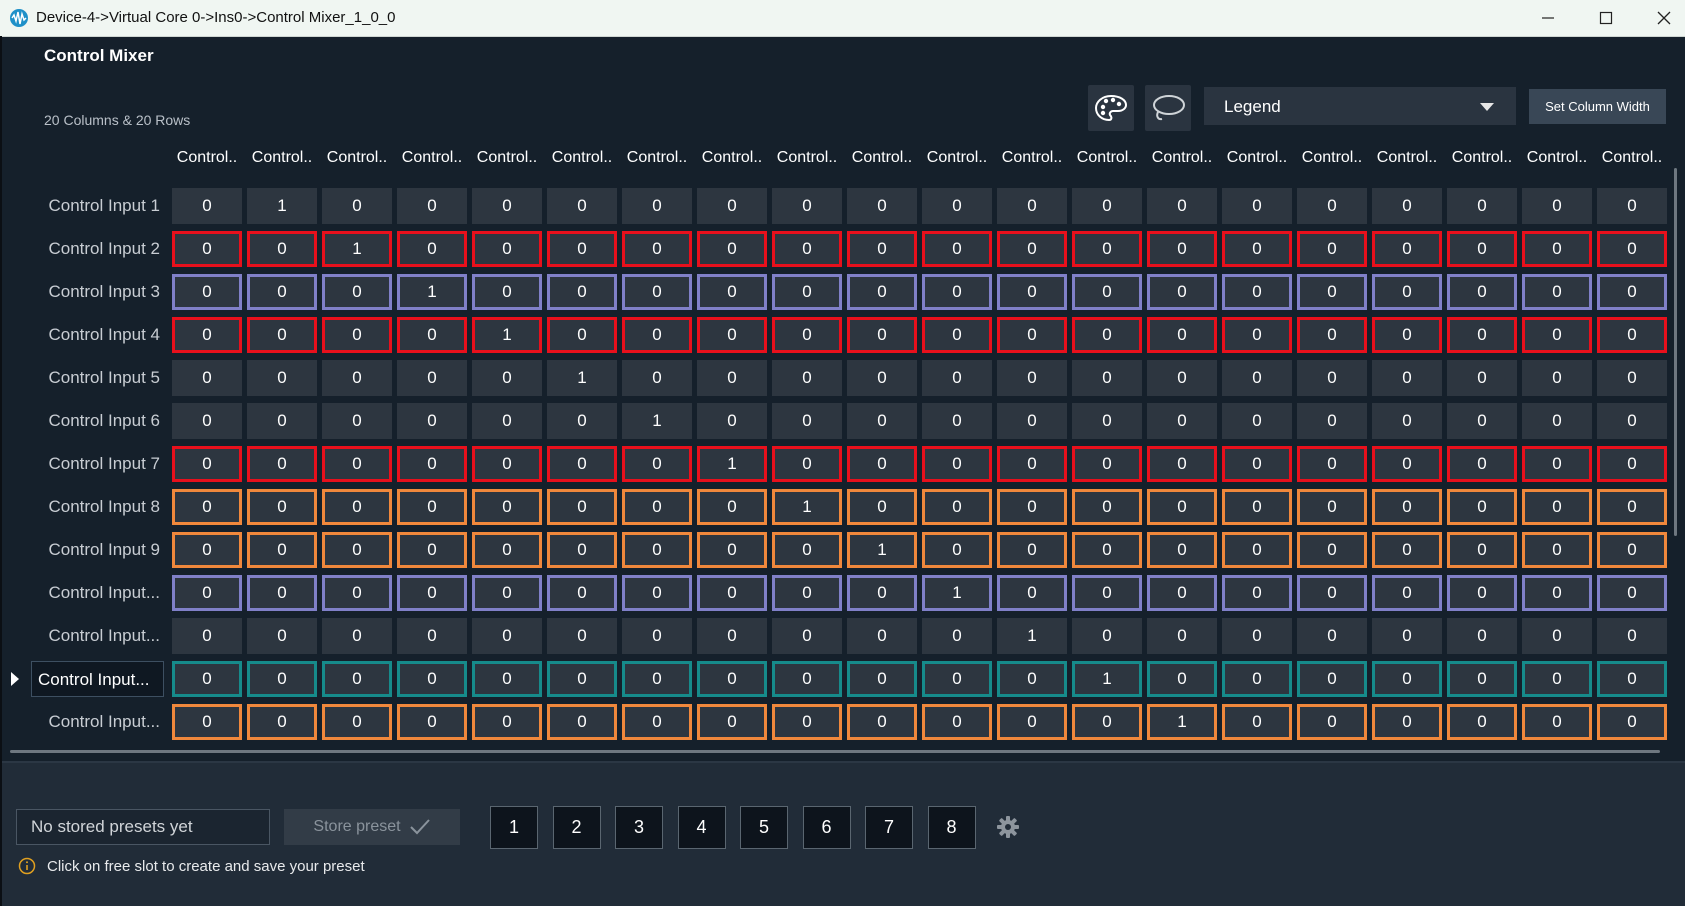 The width and height of the screenshot is (1685, 906). I want to click on preset-slot-button: 8, so click(951, 827).